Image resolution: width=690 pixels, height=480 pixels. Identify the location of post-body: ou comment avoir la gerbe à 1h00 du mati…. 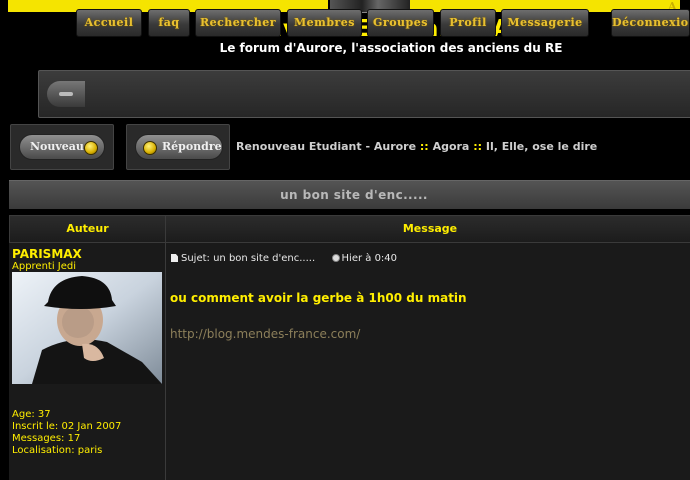
(318, 298).